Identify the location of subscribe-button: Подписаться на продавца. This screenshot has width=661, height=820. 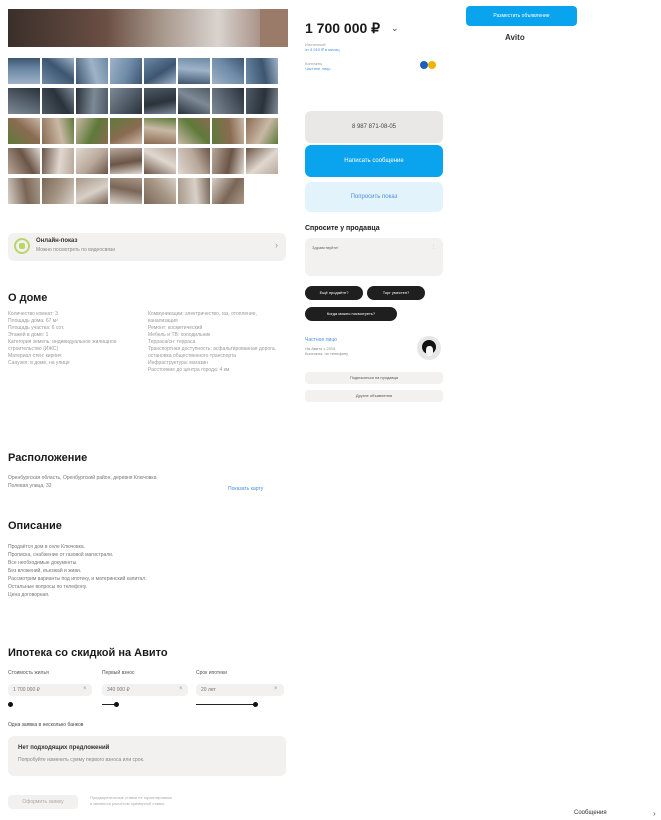
(374, 378).